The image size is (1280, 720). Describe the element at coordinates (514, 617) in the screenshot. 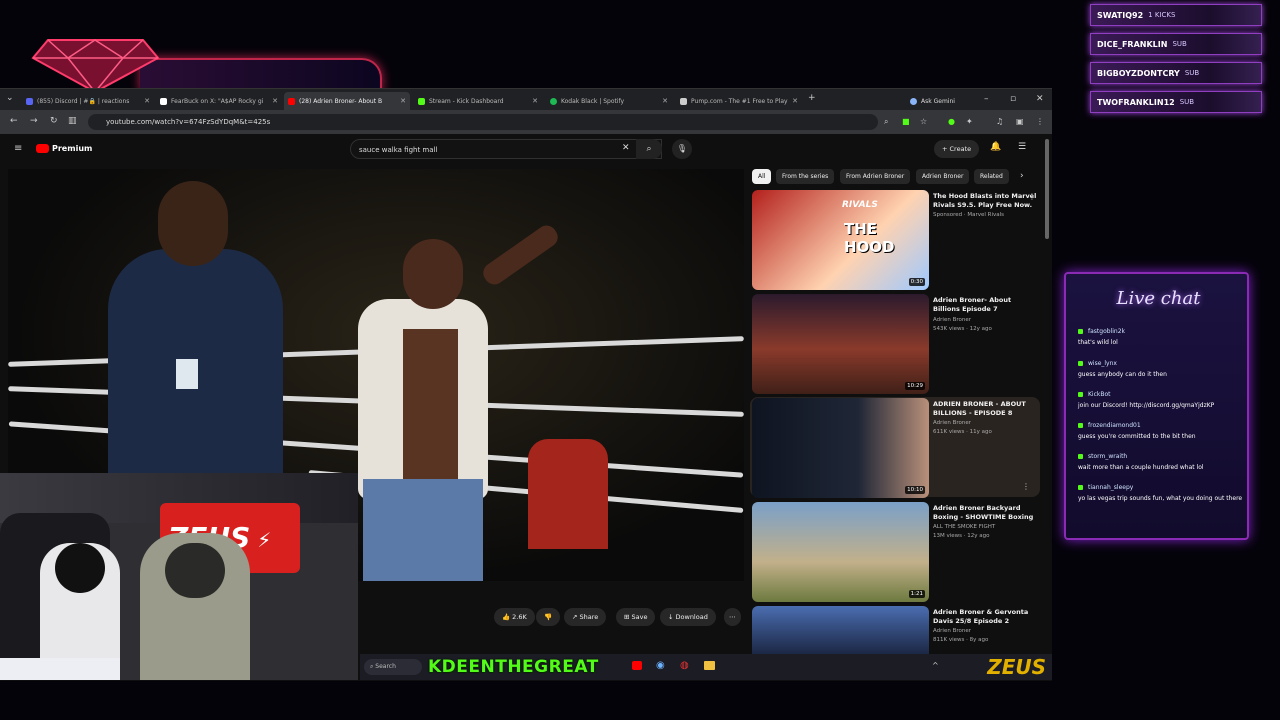

I see `like-button: 👍 2.6K` at that location.